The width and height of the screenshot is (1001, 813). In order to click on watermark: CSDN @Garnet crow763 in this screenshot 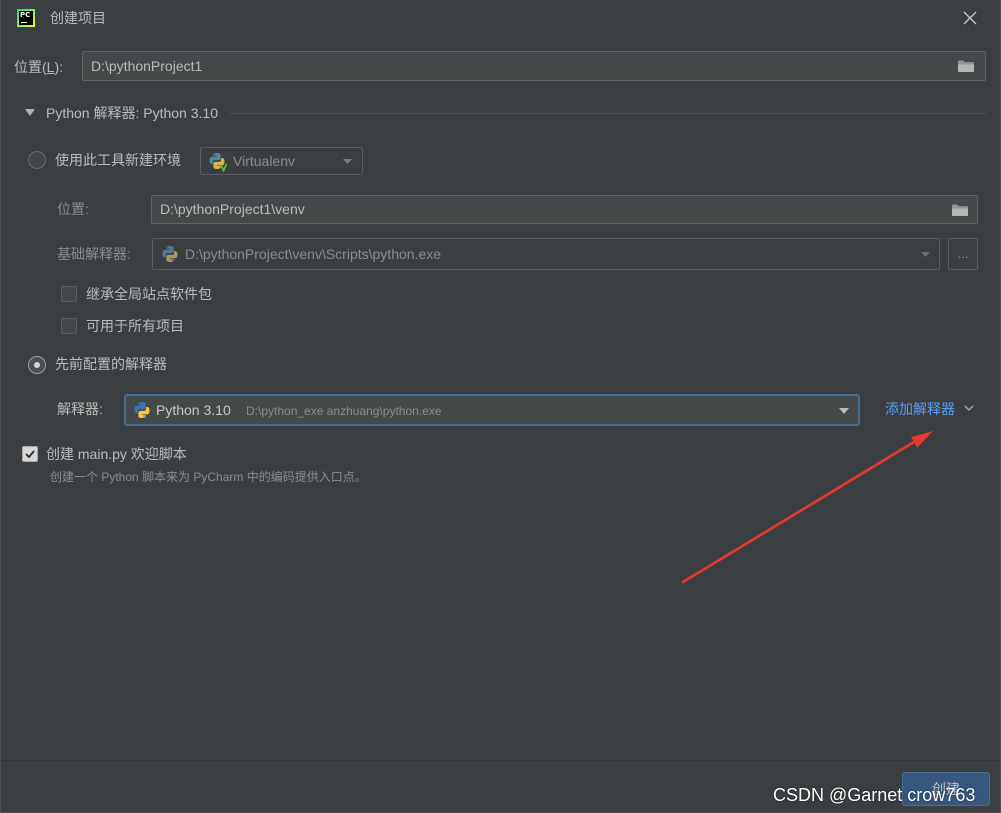, I will do `click(874, 795)`.